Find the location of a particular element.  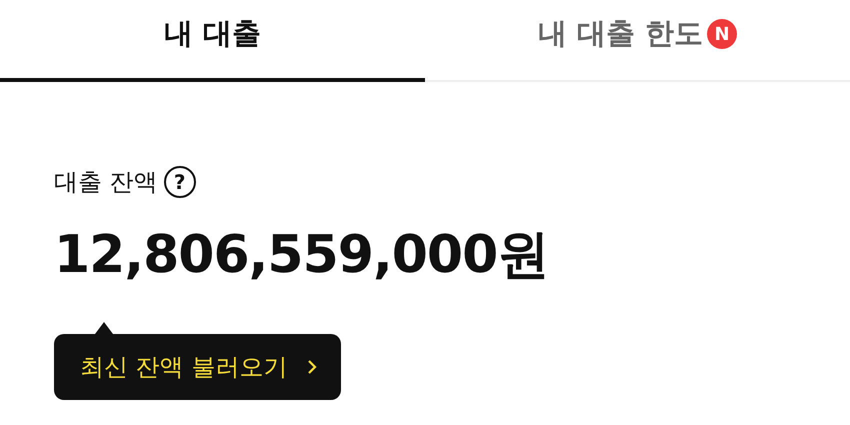

refresh-balance-tooltip: 최신 잔액 불러오기 is located at coordinates (198, 367).